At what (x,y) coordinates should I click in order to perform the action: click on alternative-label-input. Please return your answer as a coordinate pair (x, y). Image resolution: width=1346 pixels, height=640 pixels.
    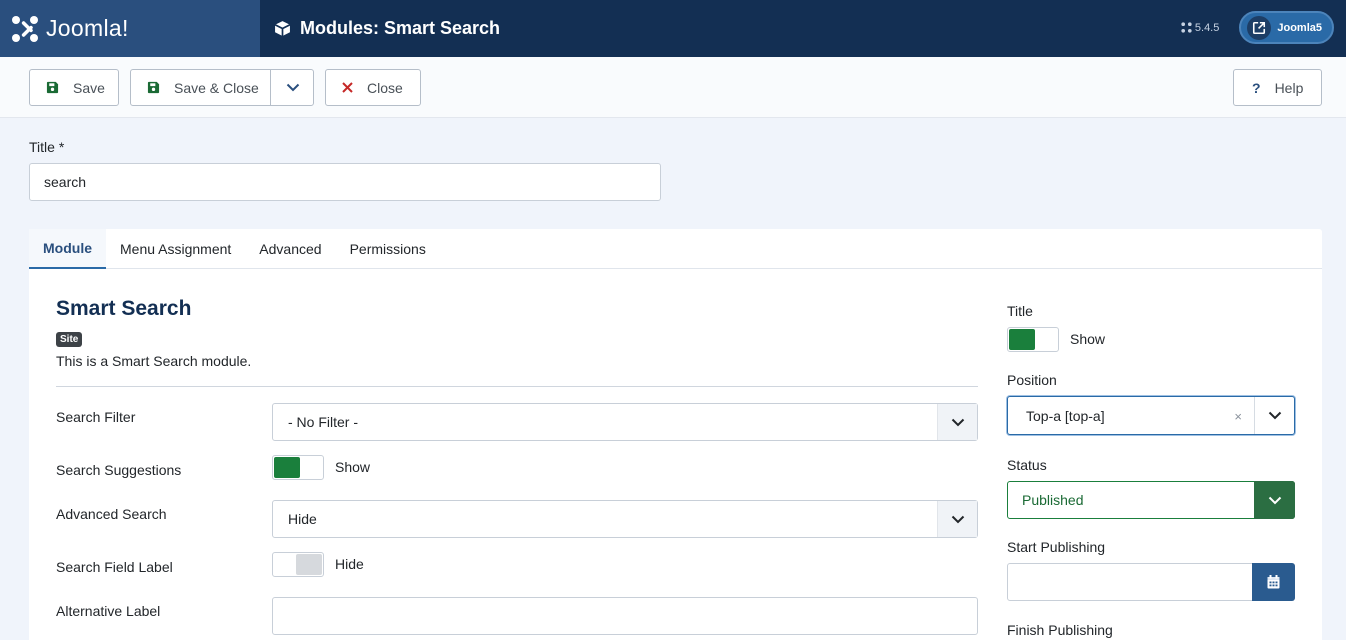
    Looking at the image, I should click on (625, 616).